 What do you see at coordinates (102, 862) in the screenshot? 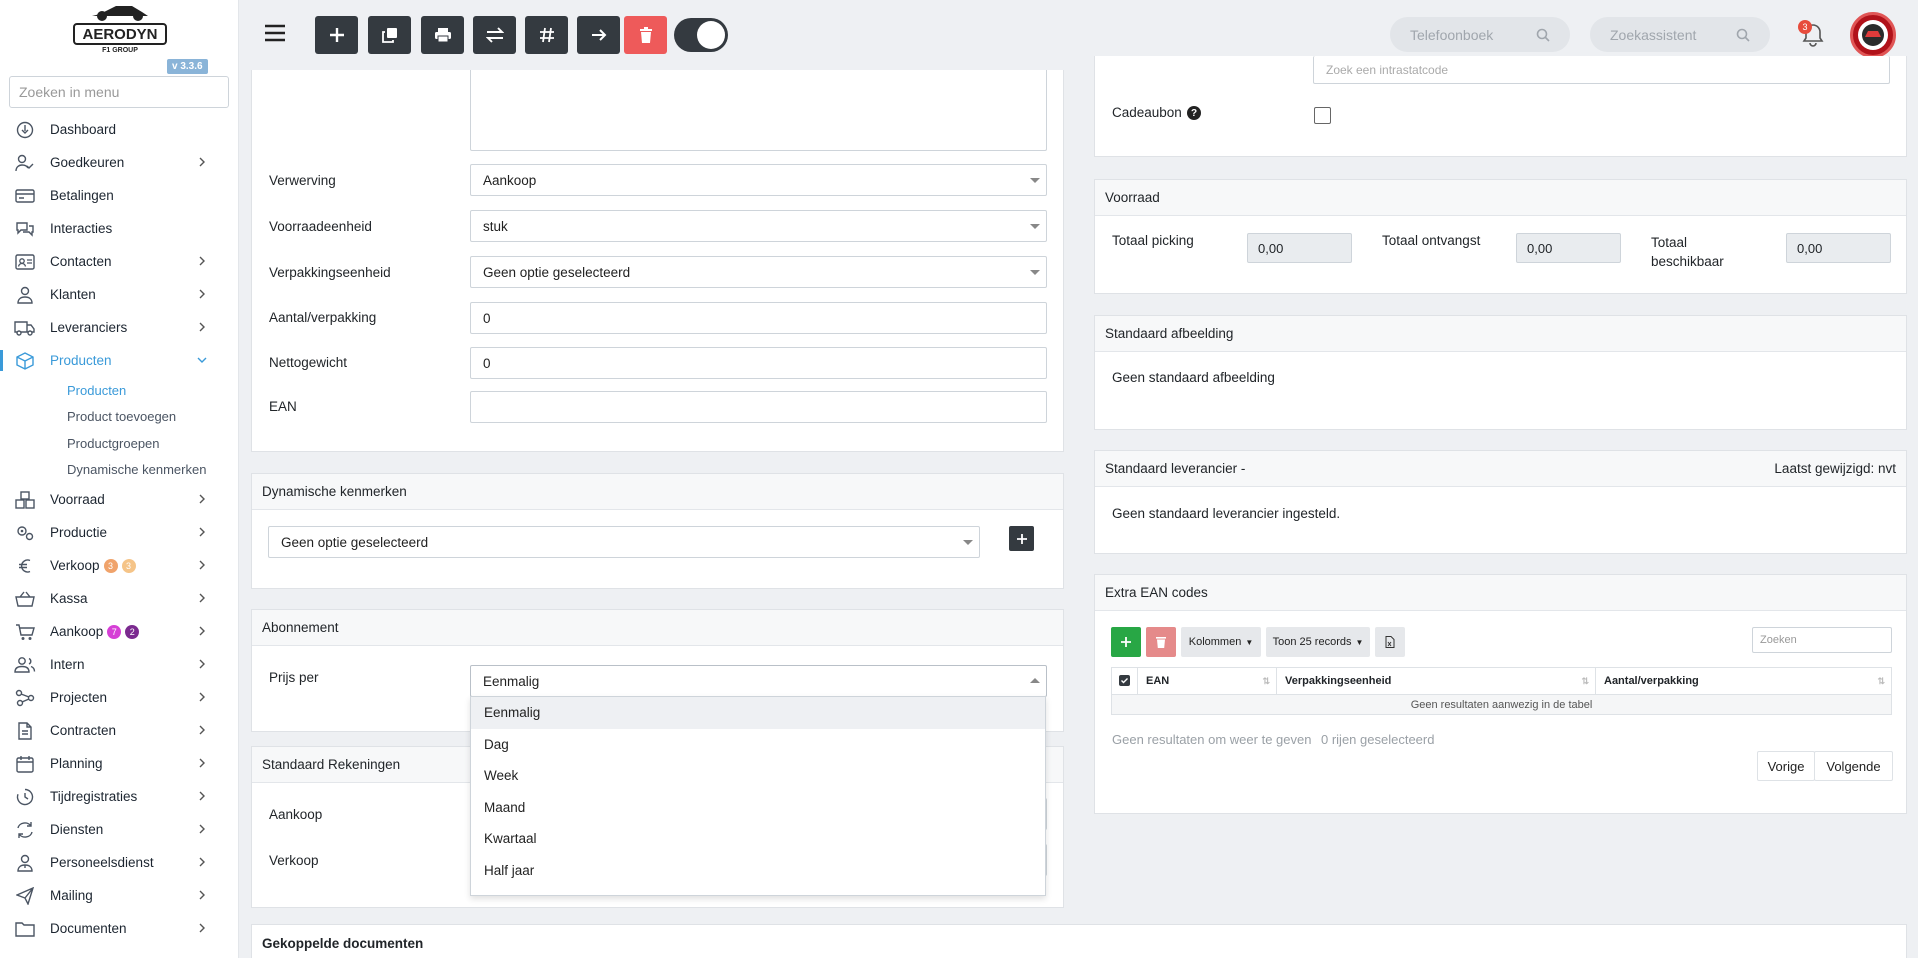
I see `sidebar-item-label: Personeelsdienst` at bounding box center [102, 862].